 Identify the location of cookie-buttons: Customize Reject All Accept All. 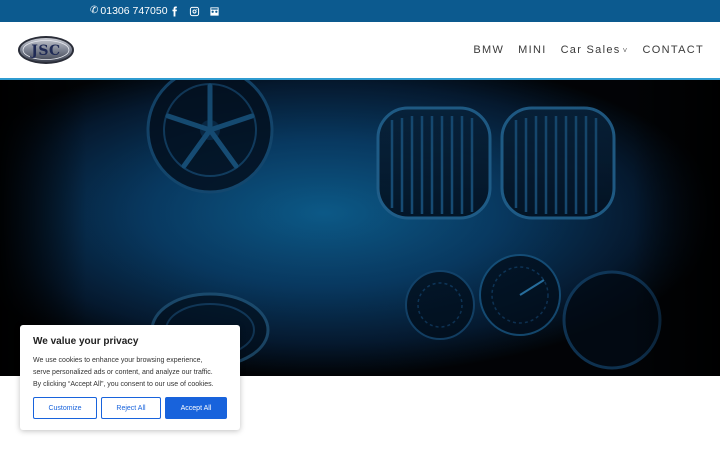
(130, 408).